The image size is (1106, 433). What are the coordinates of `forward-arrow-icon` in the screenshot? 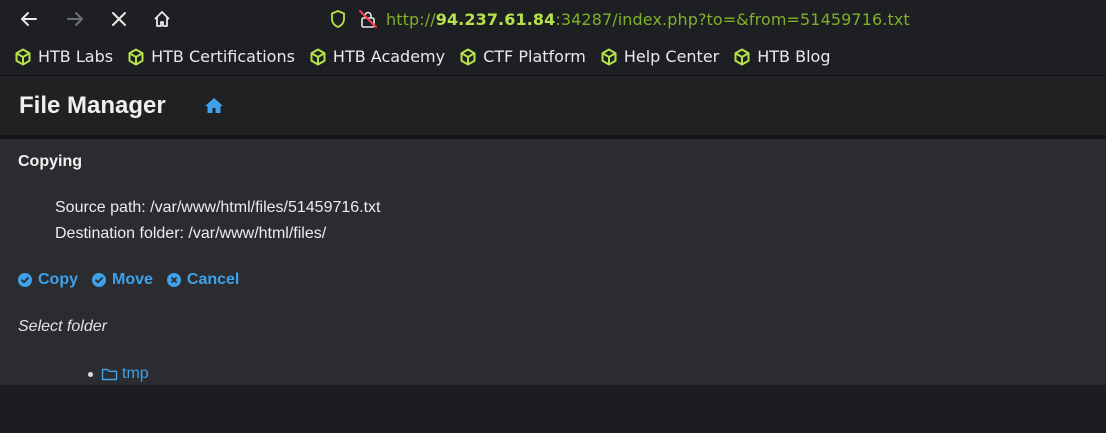 It's located at (75, 19).